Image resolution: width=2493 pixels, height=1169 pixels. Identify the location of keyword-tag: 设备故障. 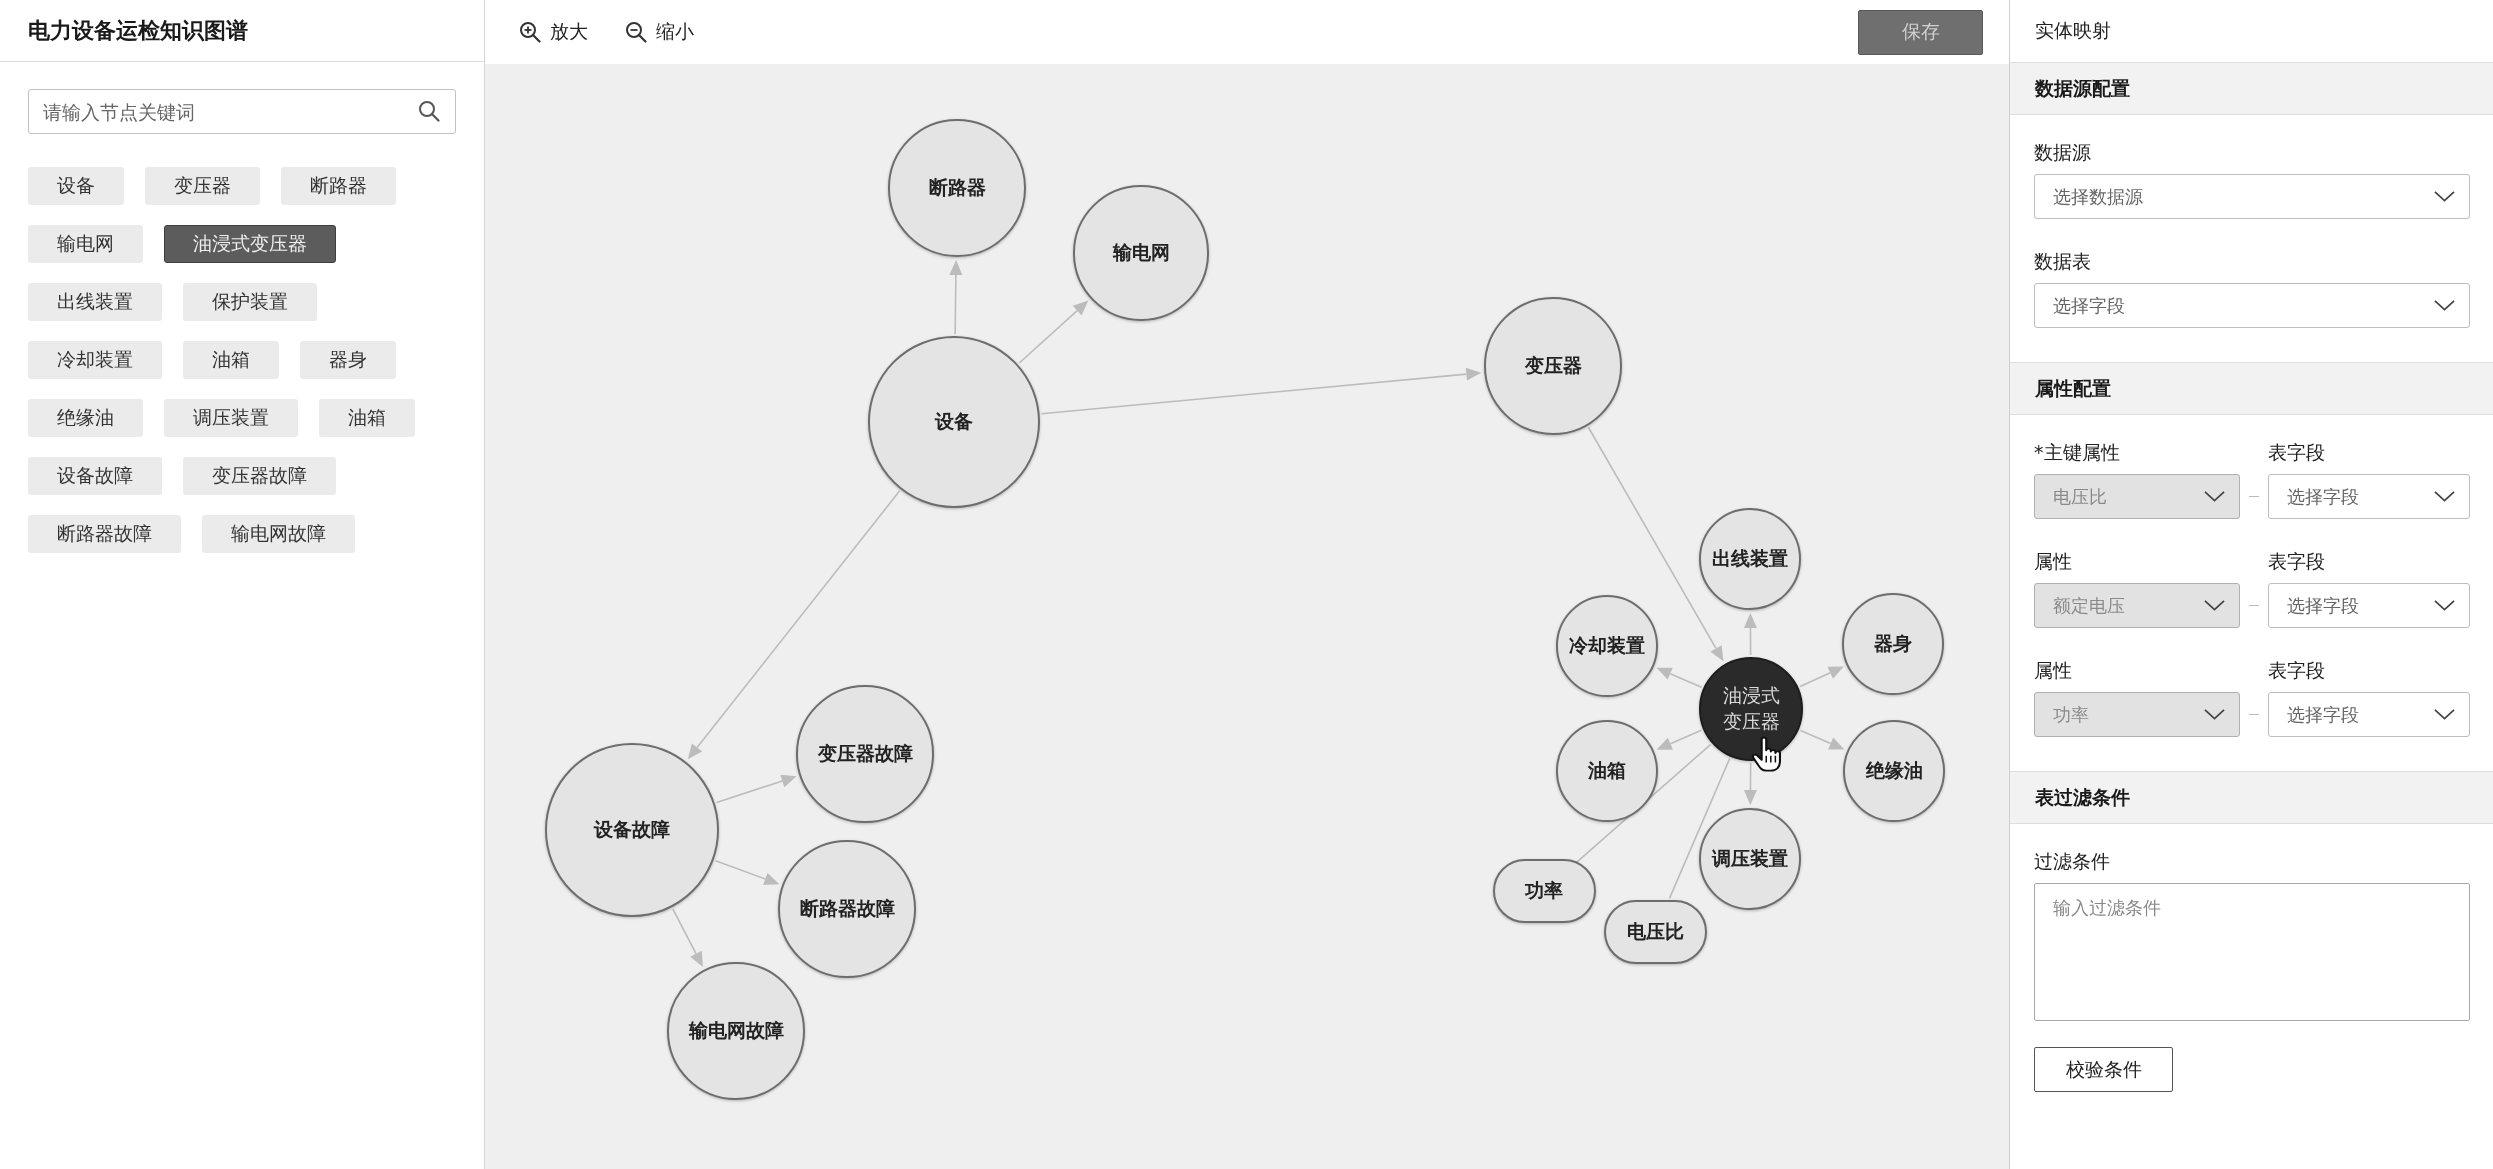
(95, 476).